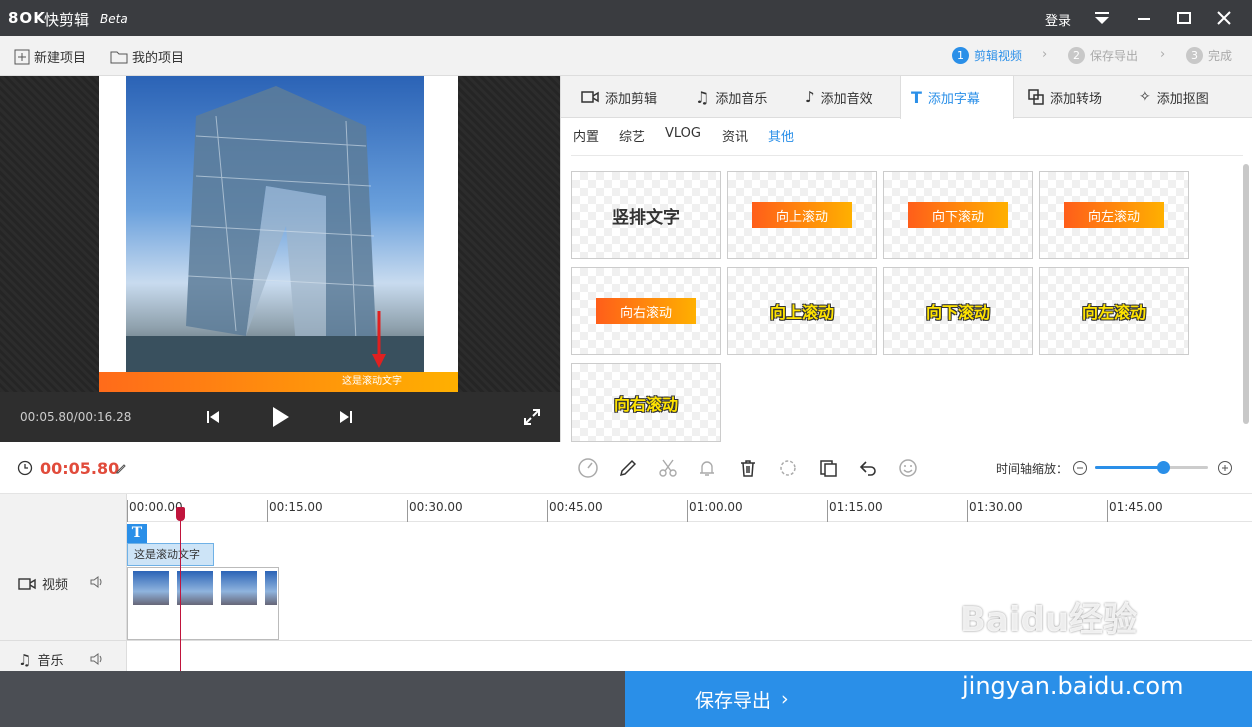 Image resolution: width=1252 pixels, height=727 pixels. What do you see at coordinates (119, 57) in the screenshot?
I see `folder-icon` at bounding box center [119, 57].